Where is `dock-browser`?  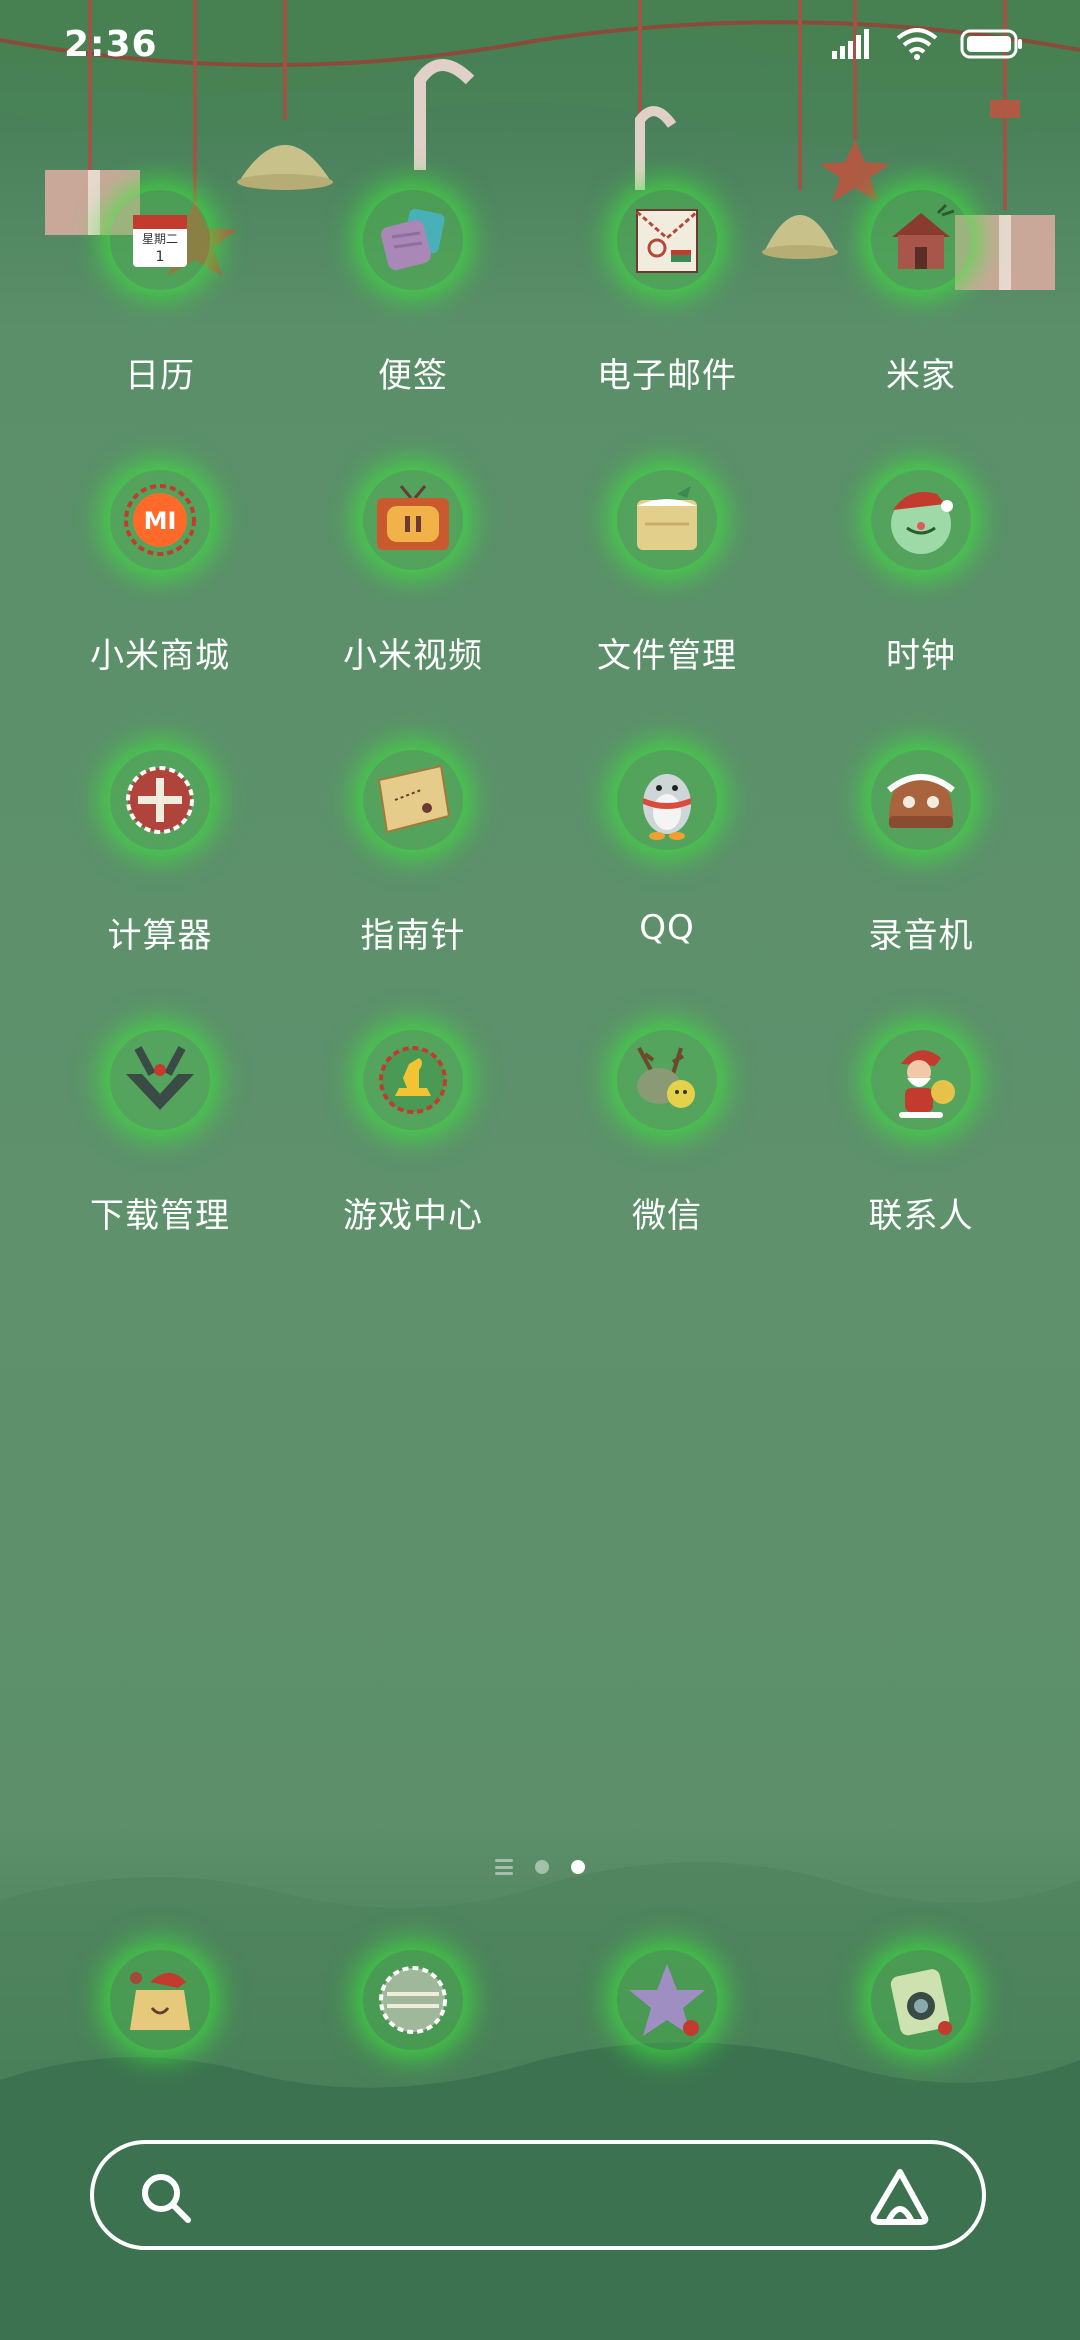 dock-browser is located at coordinates (667, 2010).